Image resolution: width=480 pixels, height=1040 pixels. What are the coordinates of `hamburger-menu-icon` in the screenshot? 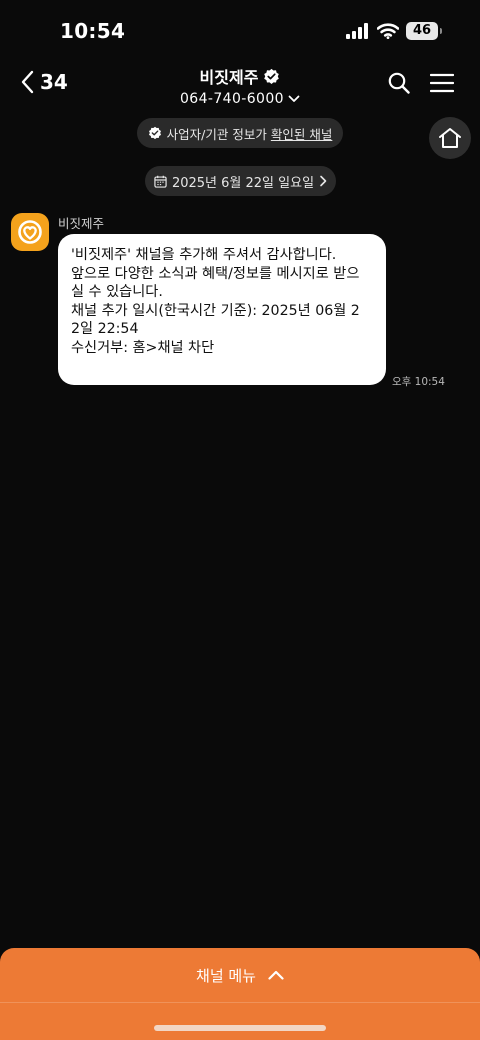 It's located at (442, 83).